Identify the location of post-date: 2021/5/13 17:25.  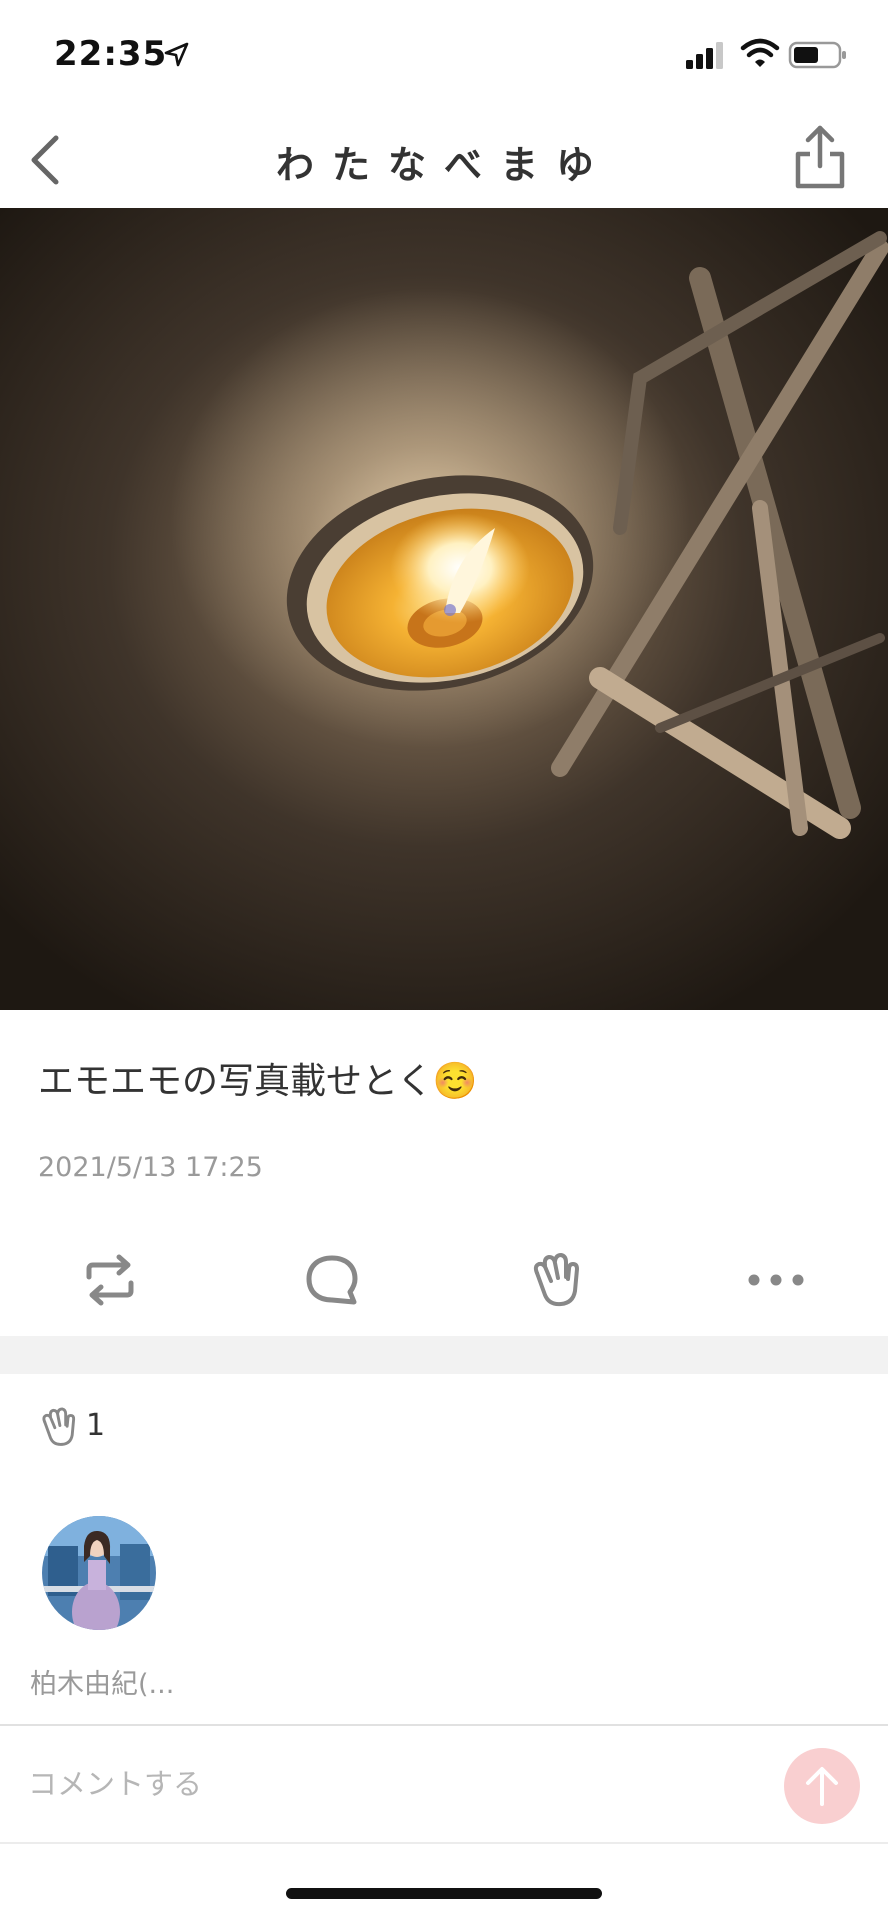
(150, 1167).